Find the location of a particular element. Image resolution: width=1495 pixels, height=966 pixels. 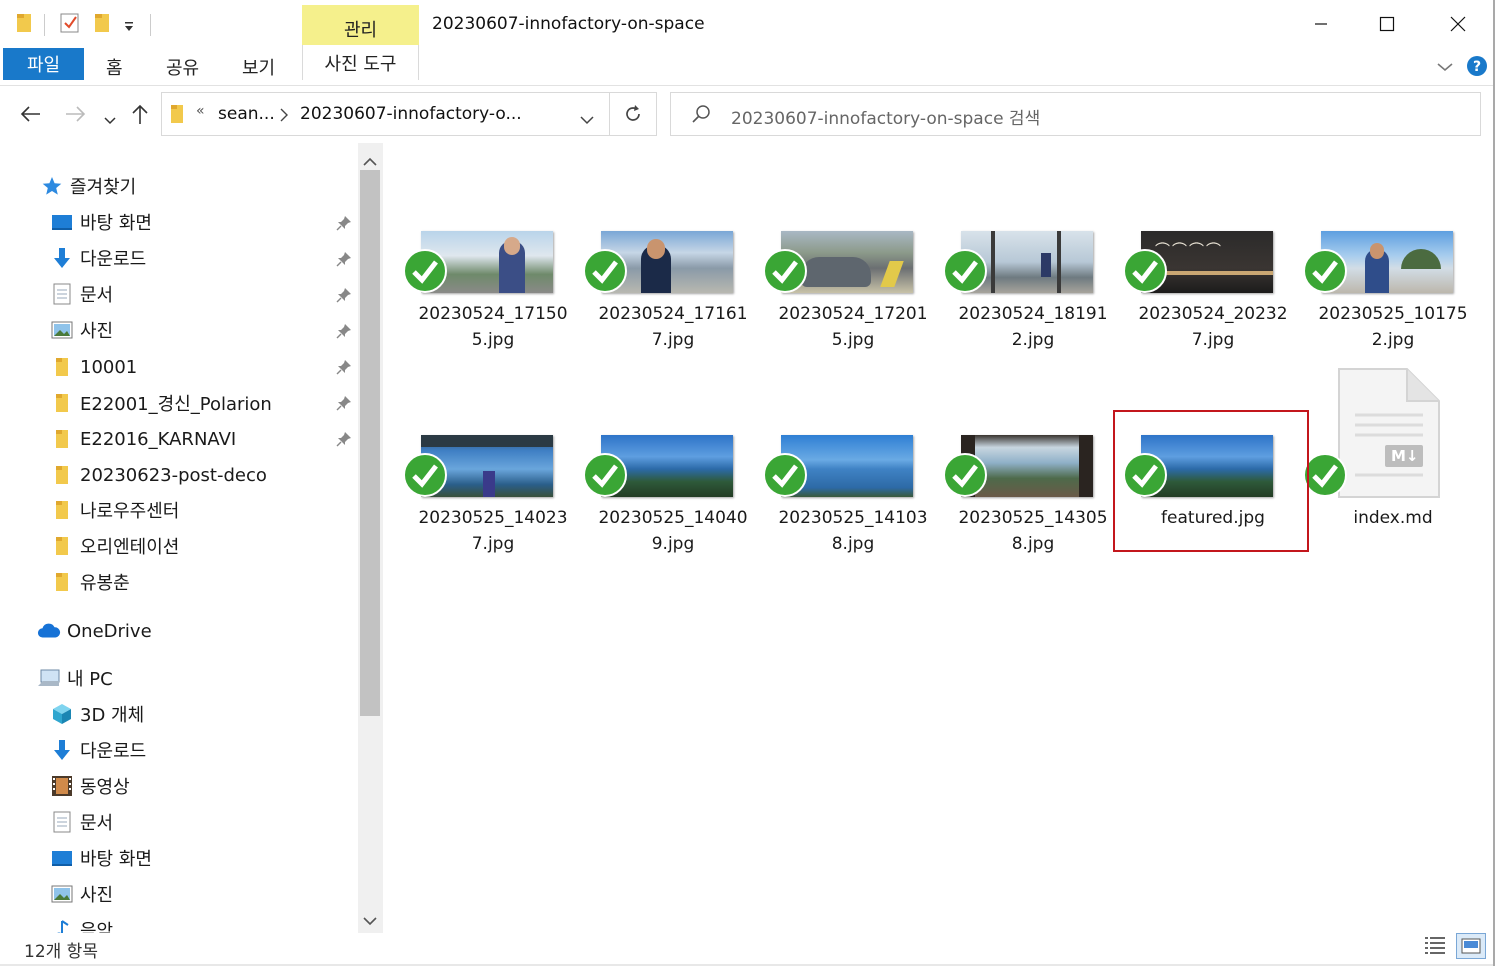

nav-label: 유봉춘 is located at coordinates (105, 583).